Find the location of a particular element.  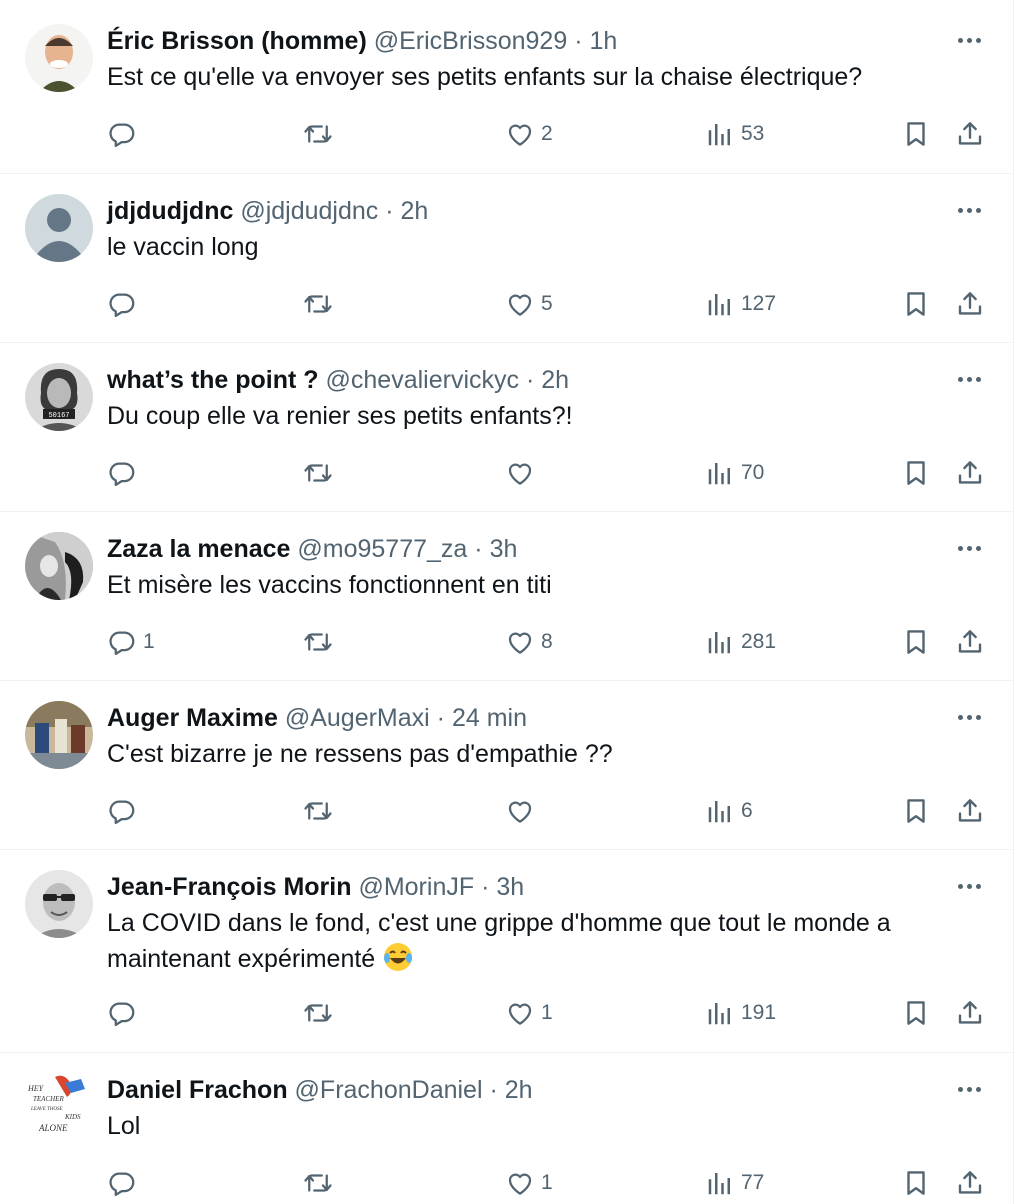

user-handle: @jdjdudjdnc is located at coordinates (309, 211).